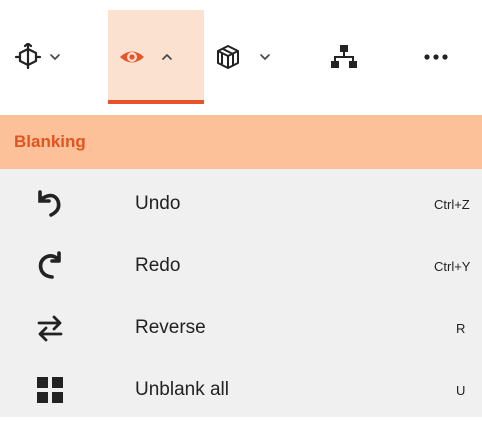 The width and height of the screenshot is (482, 421). Describe the element at coordinates (452, 266) in the screenshot. I see `shortcut-label: Ctrl+Y` at that location.